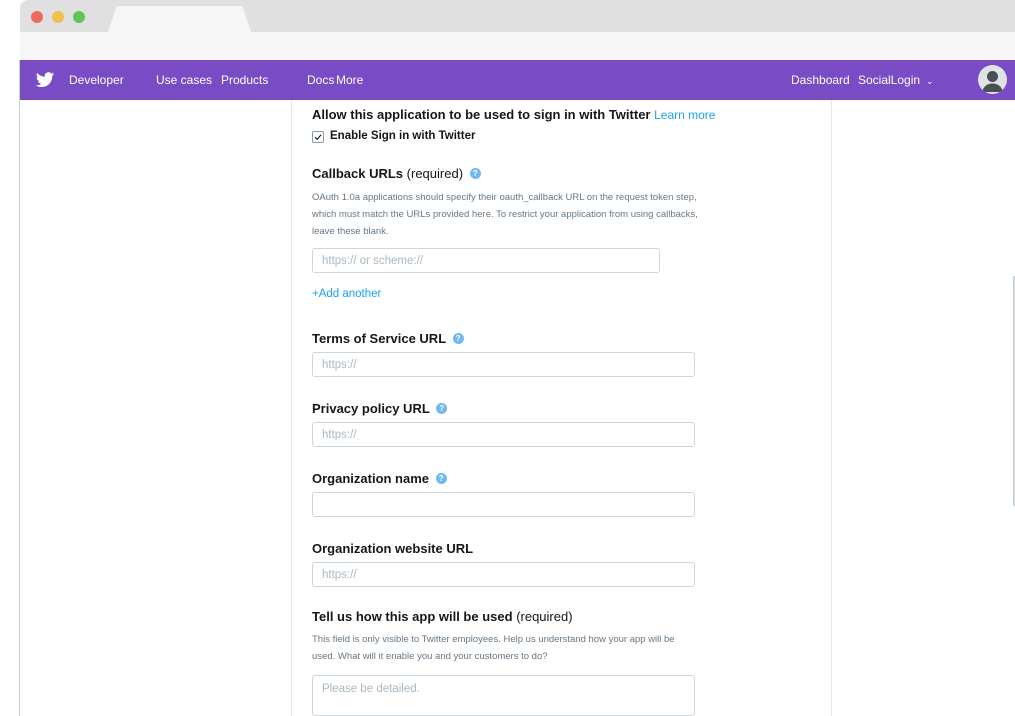  What do you see at coordinates (403, 136) in the screenshot?
I see `enable-signin-label: Enable Sign in with Twitter` at bounding box center [403, 136].